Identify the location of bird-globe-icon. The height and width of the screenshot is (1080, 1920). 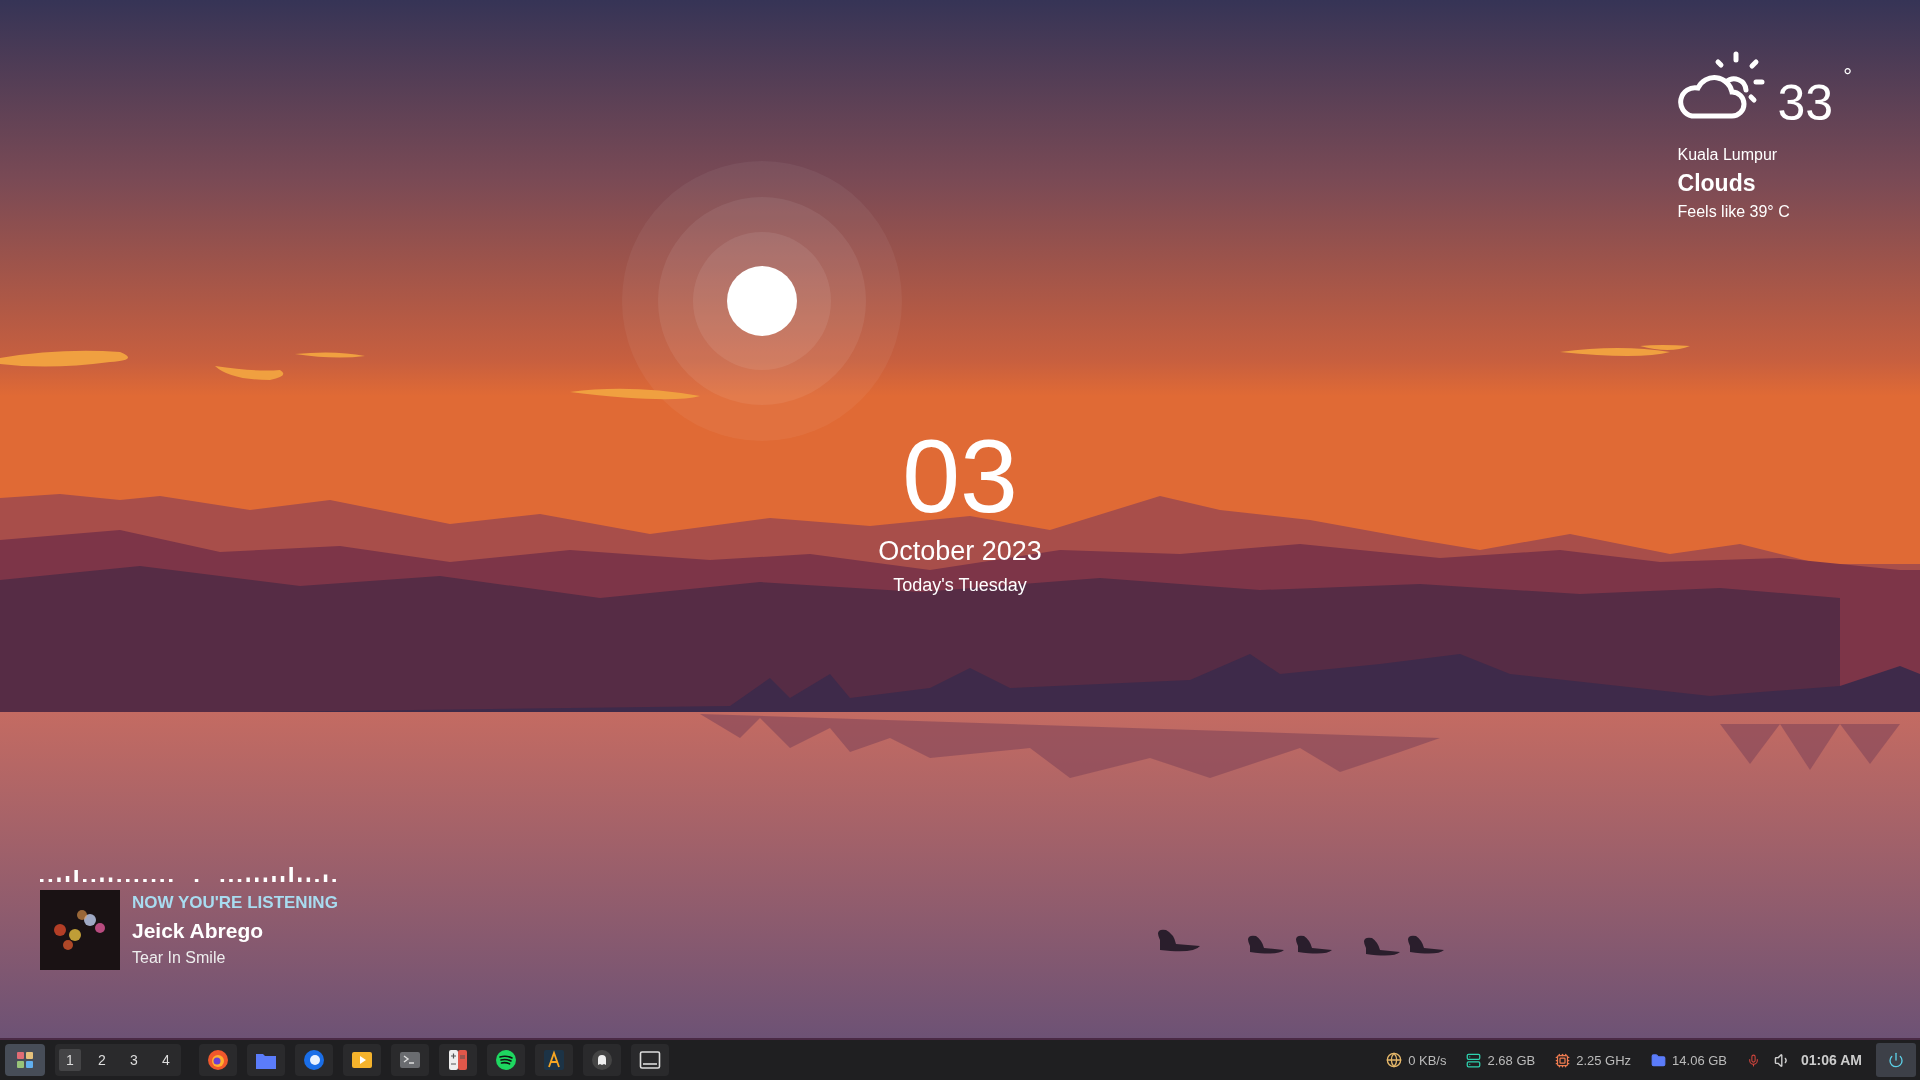
(314, 1060).